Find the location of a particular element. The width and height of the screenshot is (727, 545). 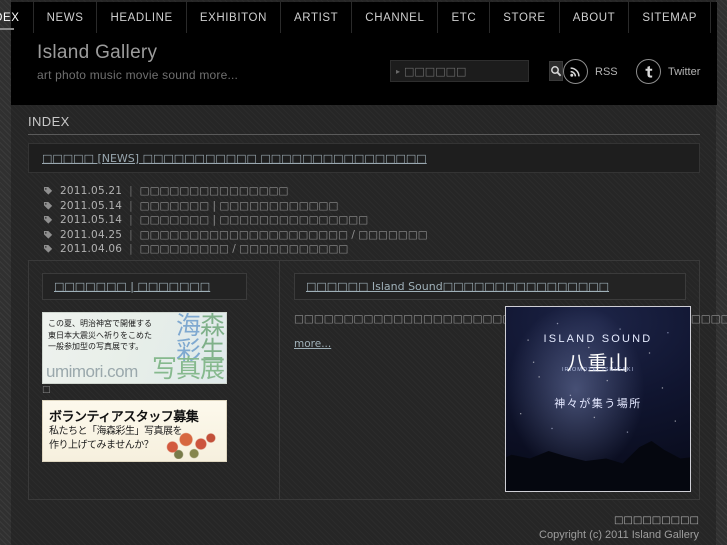

right-panel-link: □□□□□□ Island Sound□□□□□□□□□□□□□□□□ is located at coordinates (457, 286).